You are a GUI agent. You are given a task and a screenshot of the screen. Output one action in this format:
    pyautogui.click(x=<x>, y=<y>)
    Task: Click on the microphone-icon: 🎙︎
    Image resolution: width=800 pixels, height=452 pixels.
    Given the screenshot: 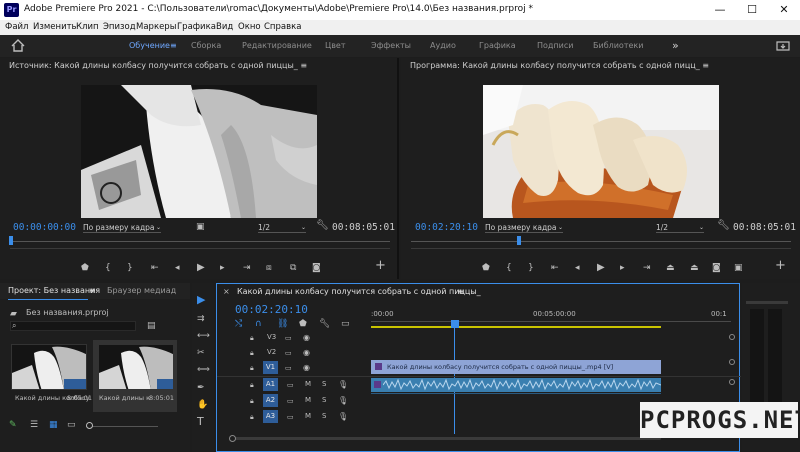 What is the action you would take?
    pyautogui.click(x=343, y=401)
    